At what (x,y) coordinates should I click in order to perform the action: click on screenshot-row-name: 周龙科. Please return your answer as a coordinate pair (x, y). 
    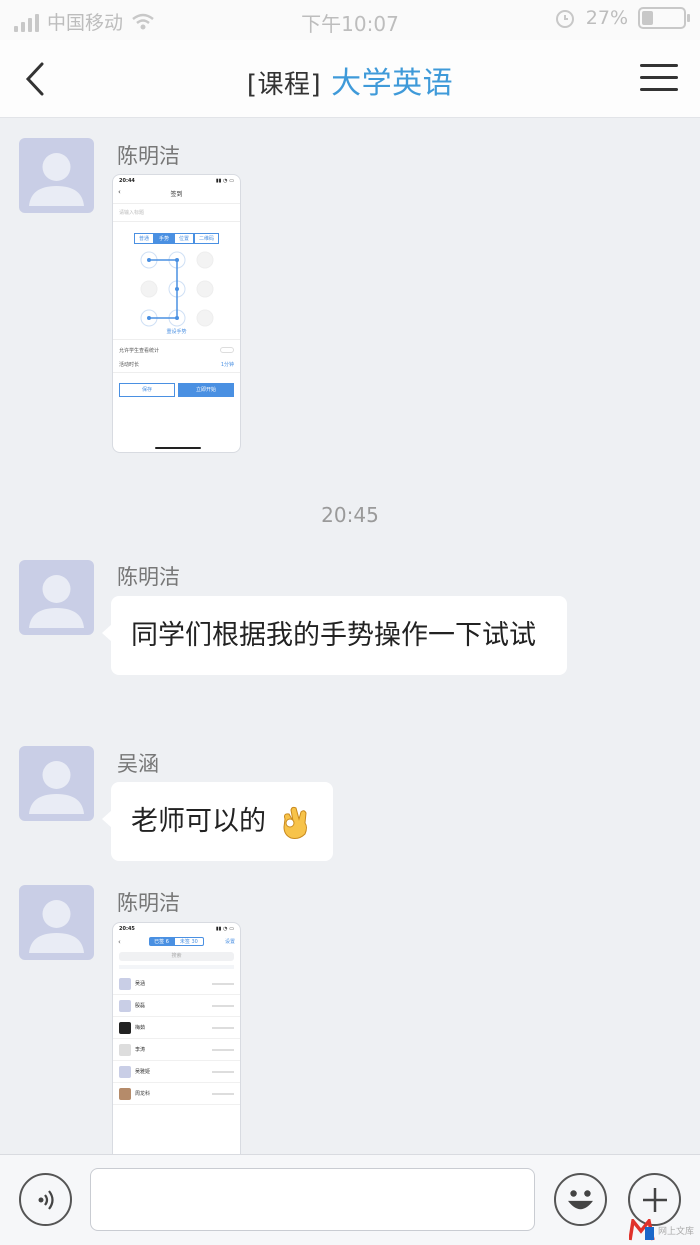
    Looking at the image, I should click on (143, 1094).